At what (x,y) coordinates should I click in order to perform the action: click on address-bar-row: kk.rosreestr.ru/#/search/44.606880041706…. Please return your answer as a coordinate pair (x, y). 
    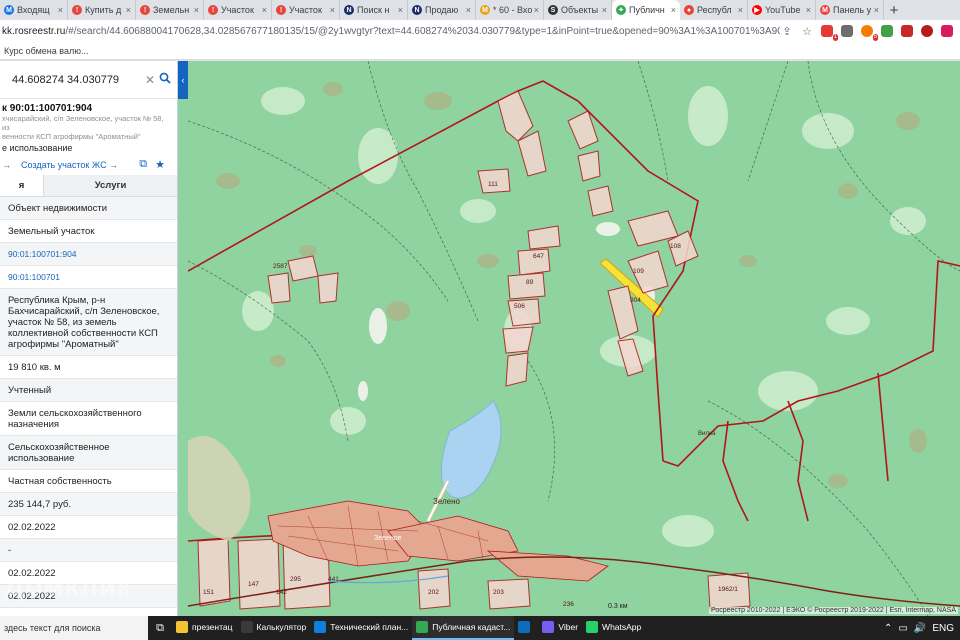
    Looking at the image, I should click on (480, 31).